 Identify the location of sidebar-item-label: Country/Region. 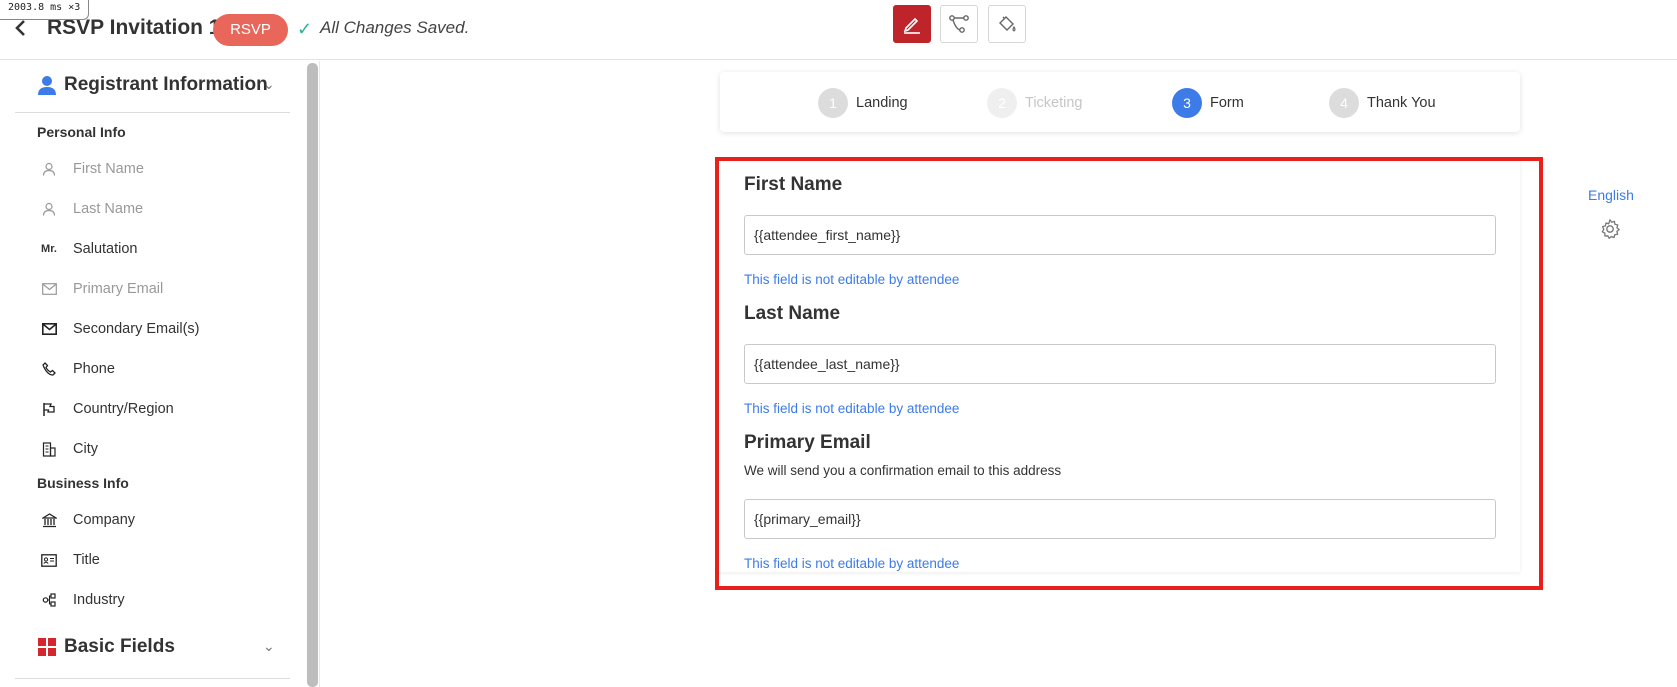
(123, 409).